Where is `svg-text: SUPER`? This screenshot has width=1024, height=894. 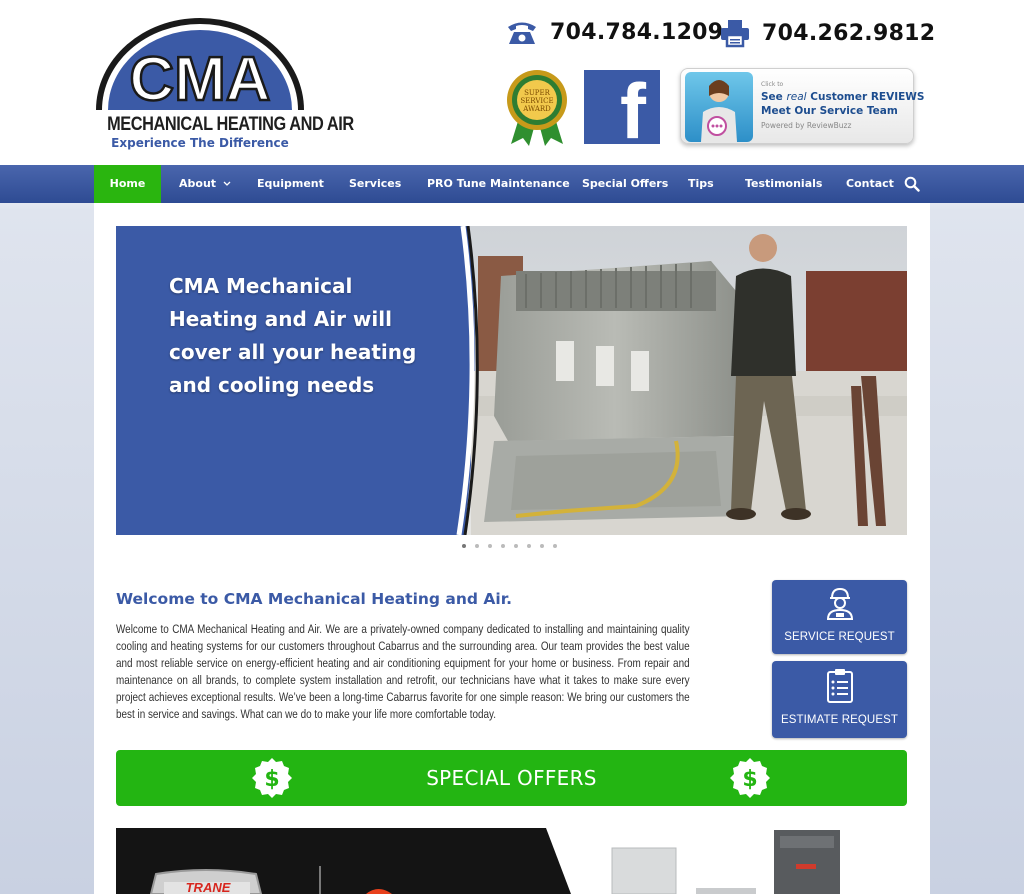
svg-text: SUPER is located at coordinates (537, 93).